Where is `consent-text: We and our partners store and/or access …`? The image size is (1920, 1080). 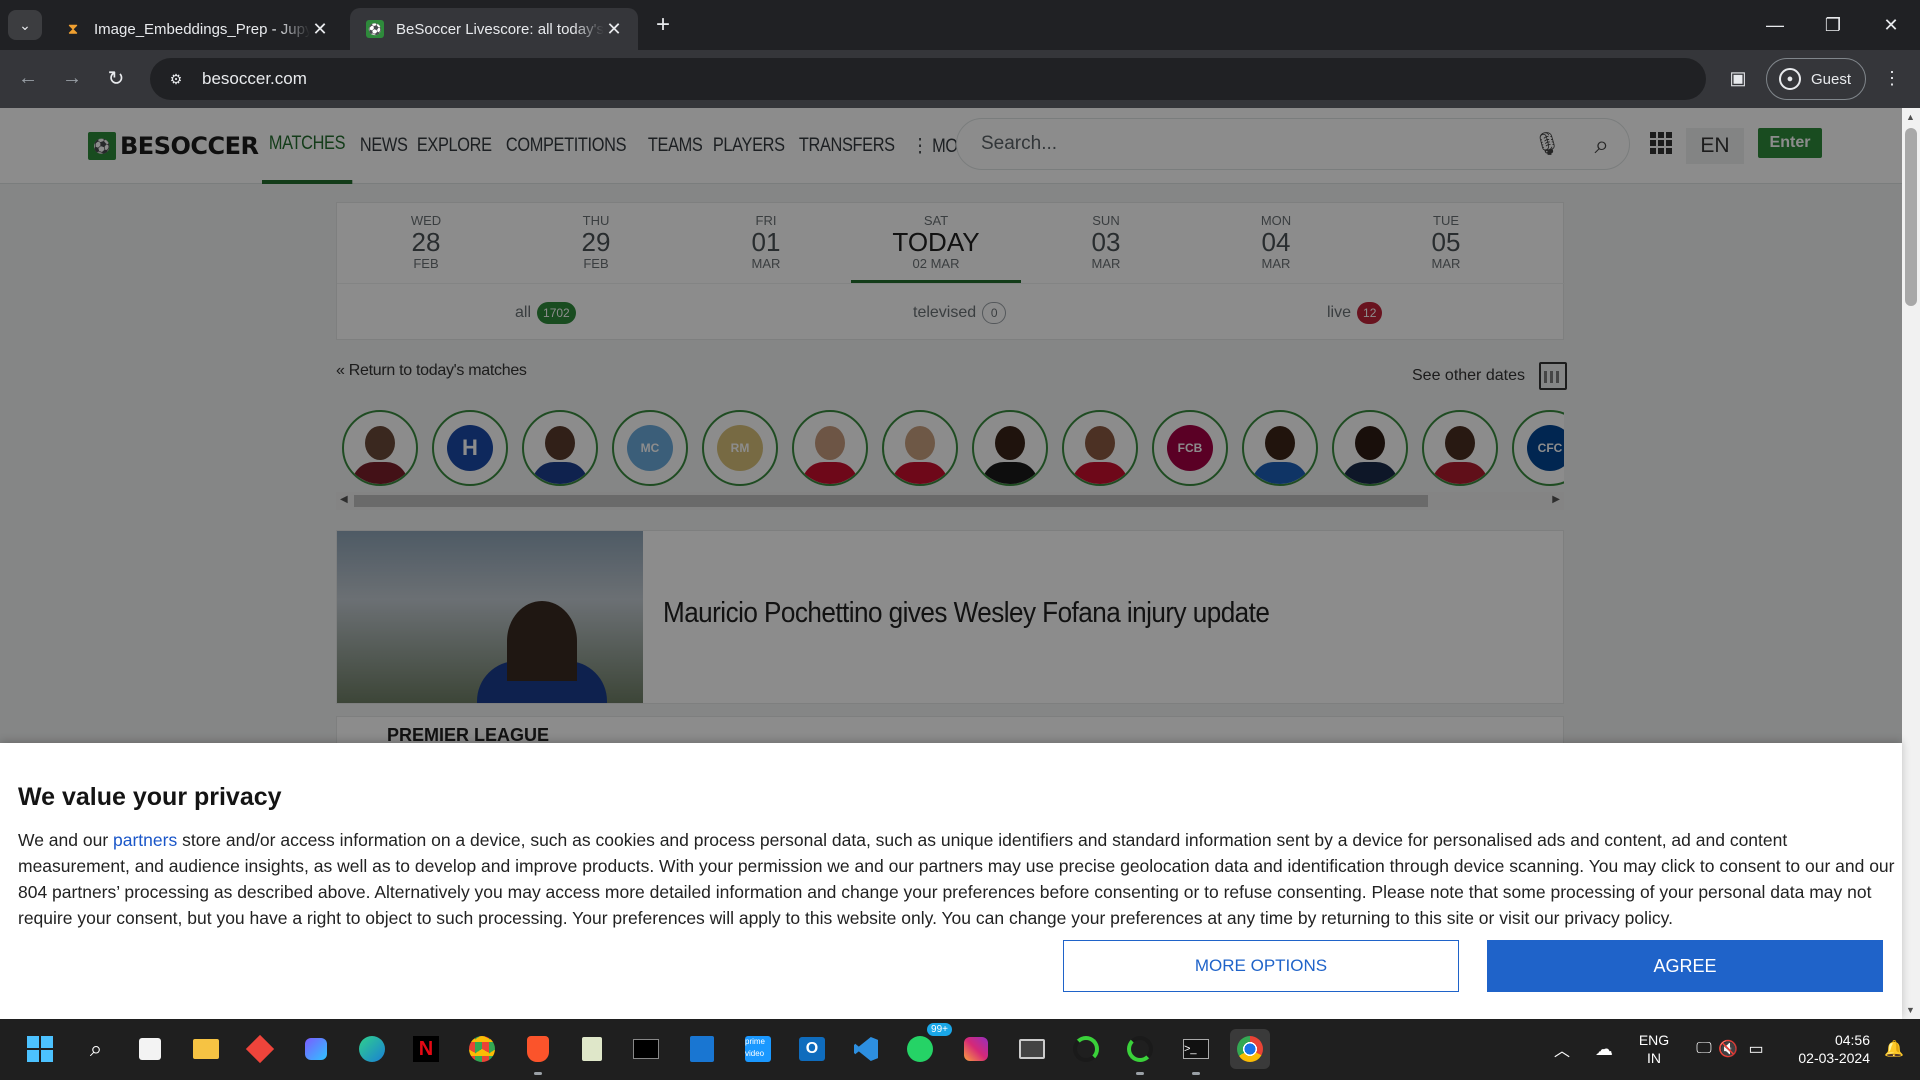 consent-text: We and our partners store and/or access … is located at coordinates (958, 879).